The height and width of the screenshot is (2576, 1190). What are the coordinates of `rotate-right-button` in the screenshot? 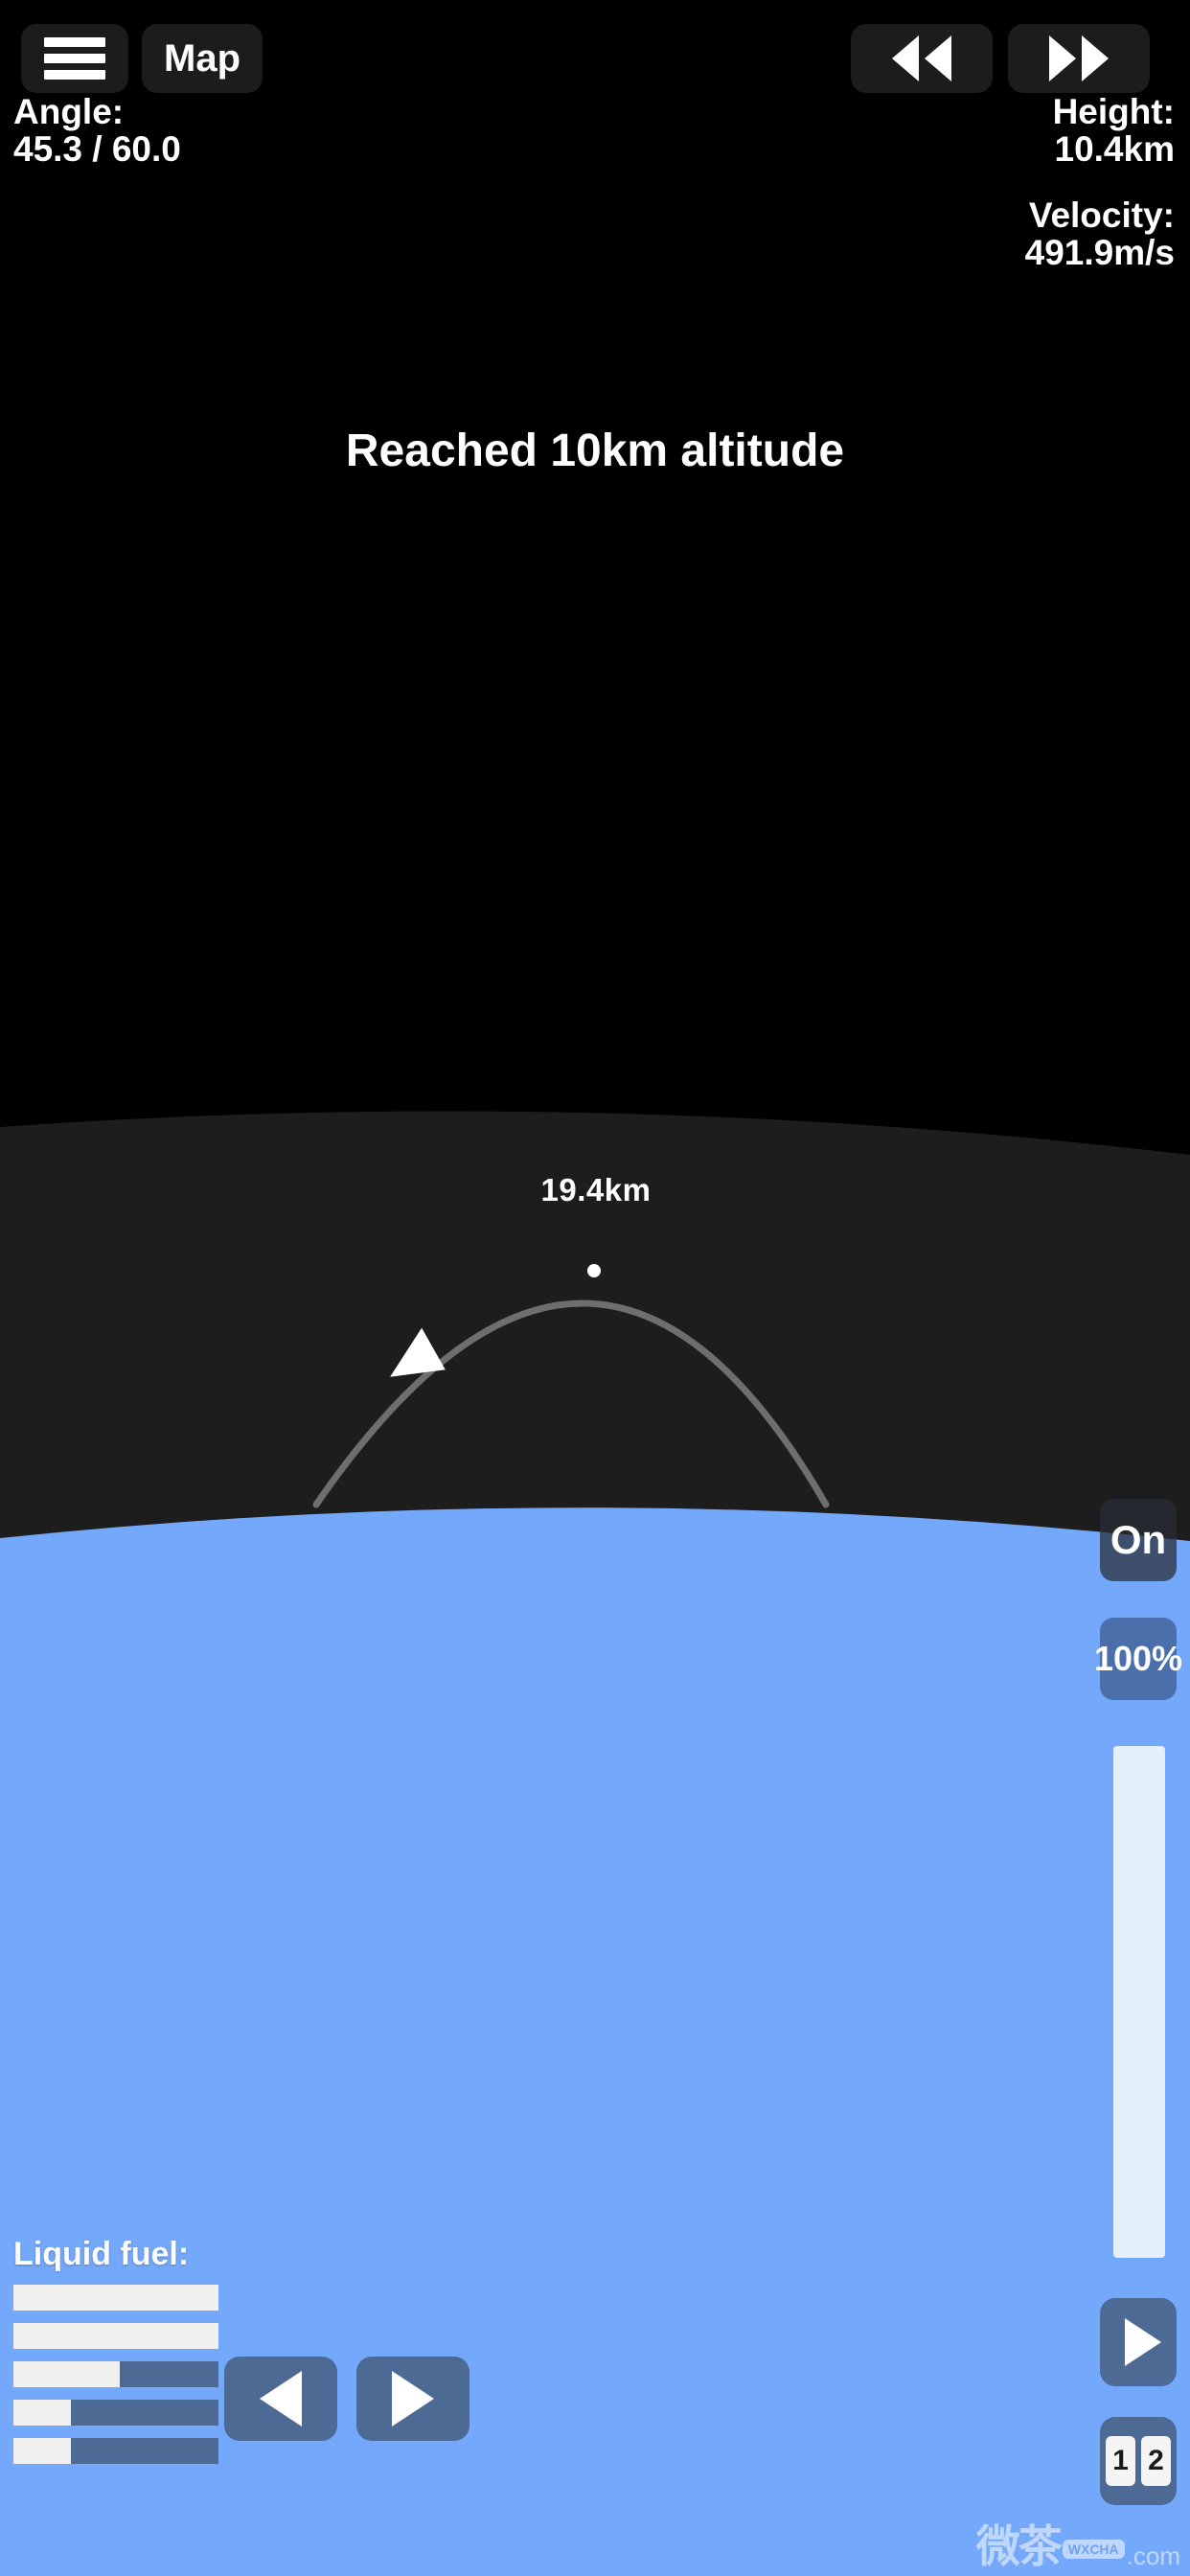 It's located at (413, 2399).